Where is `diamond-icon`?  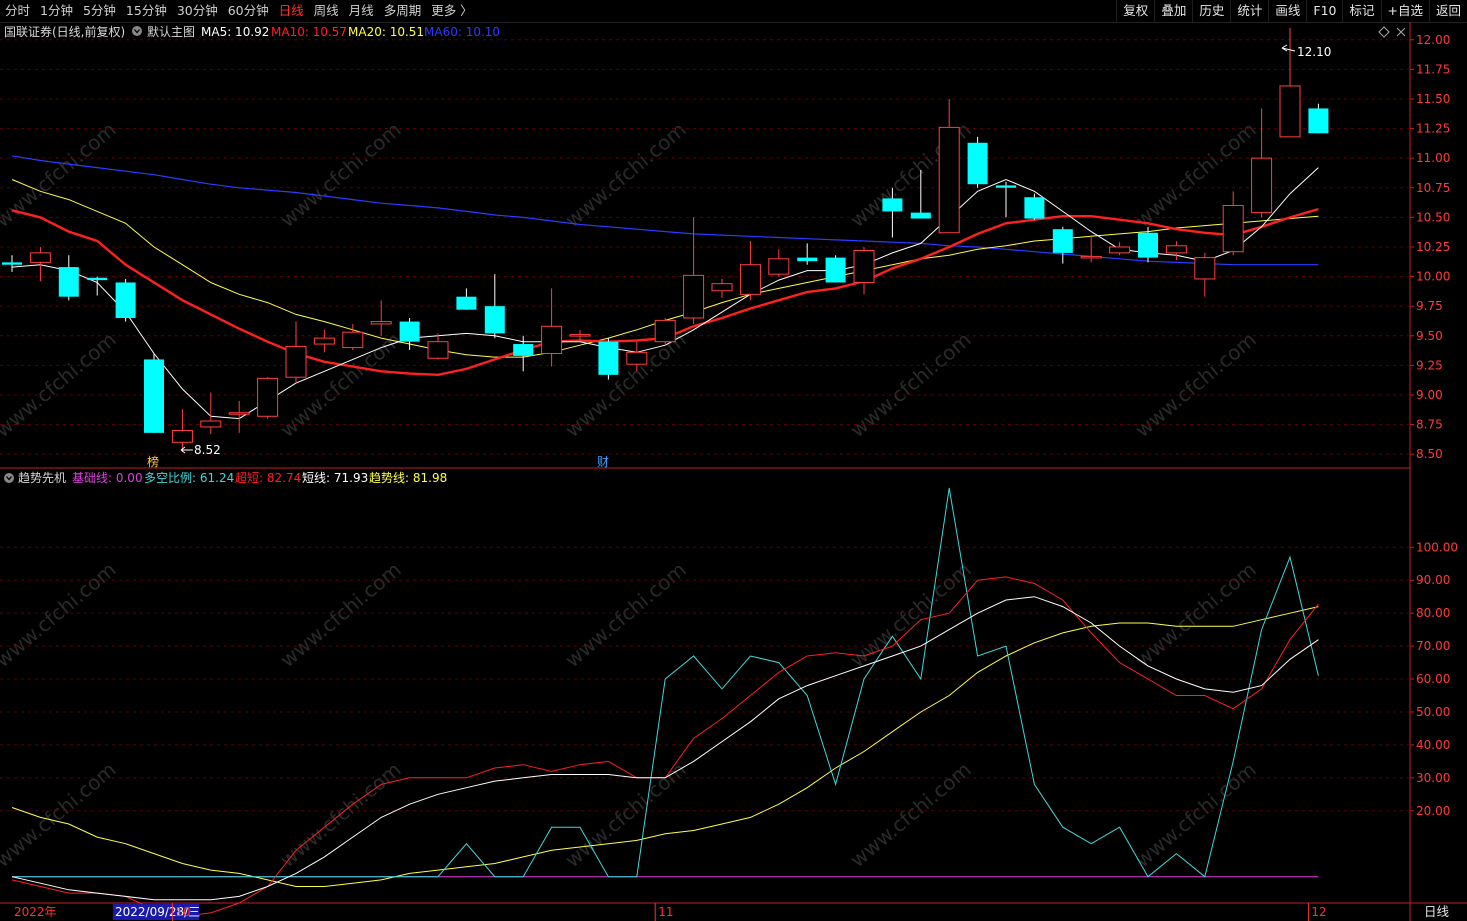 diamond-icon is located at coordinates (1384, 32).